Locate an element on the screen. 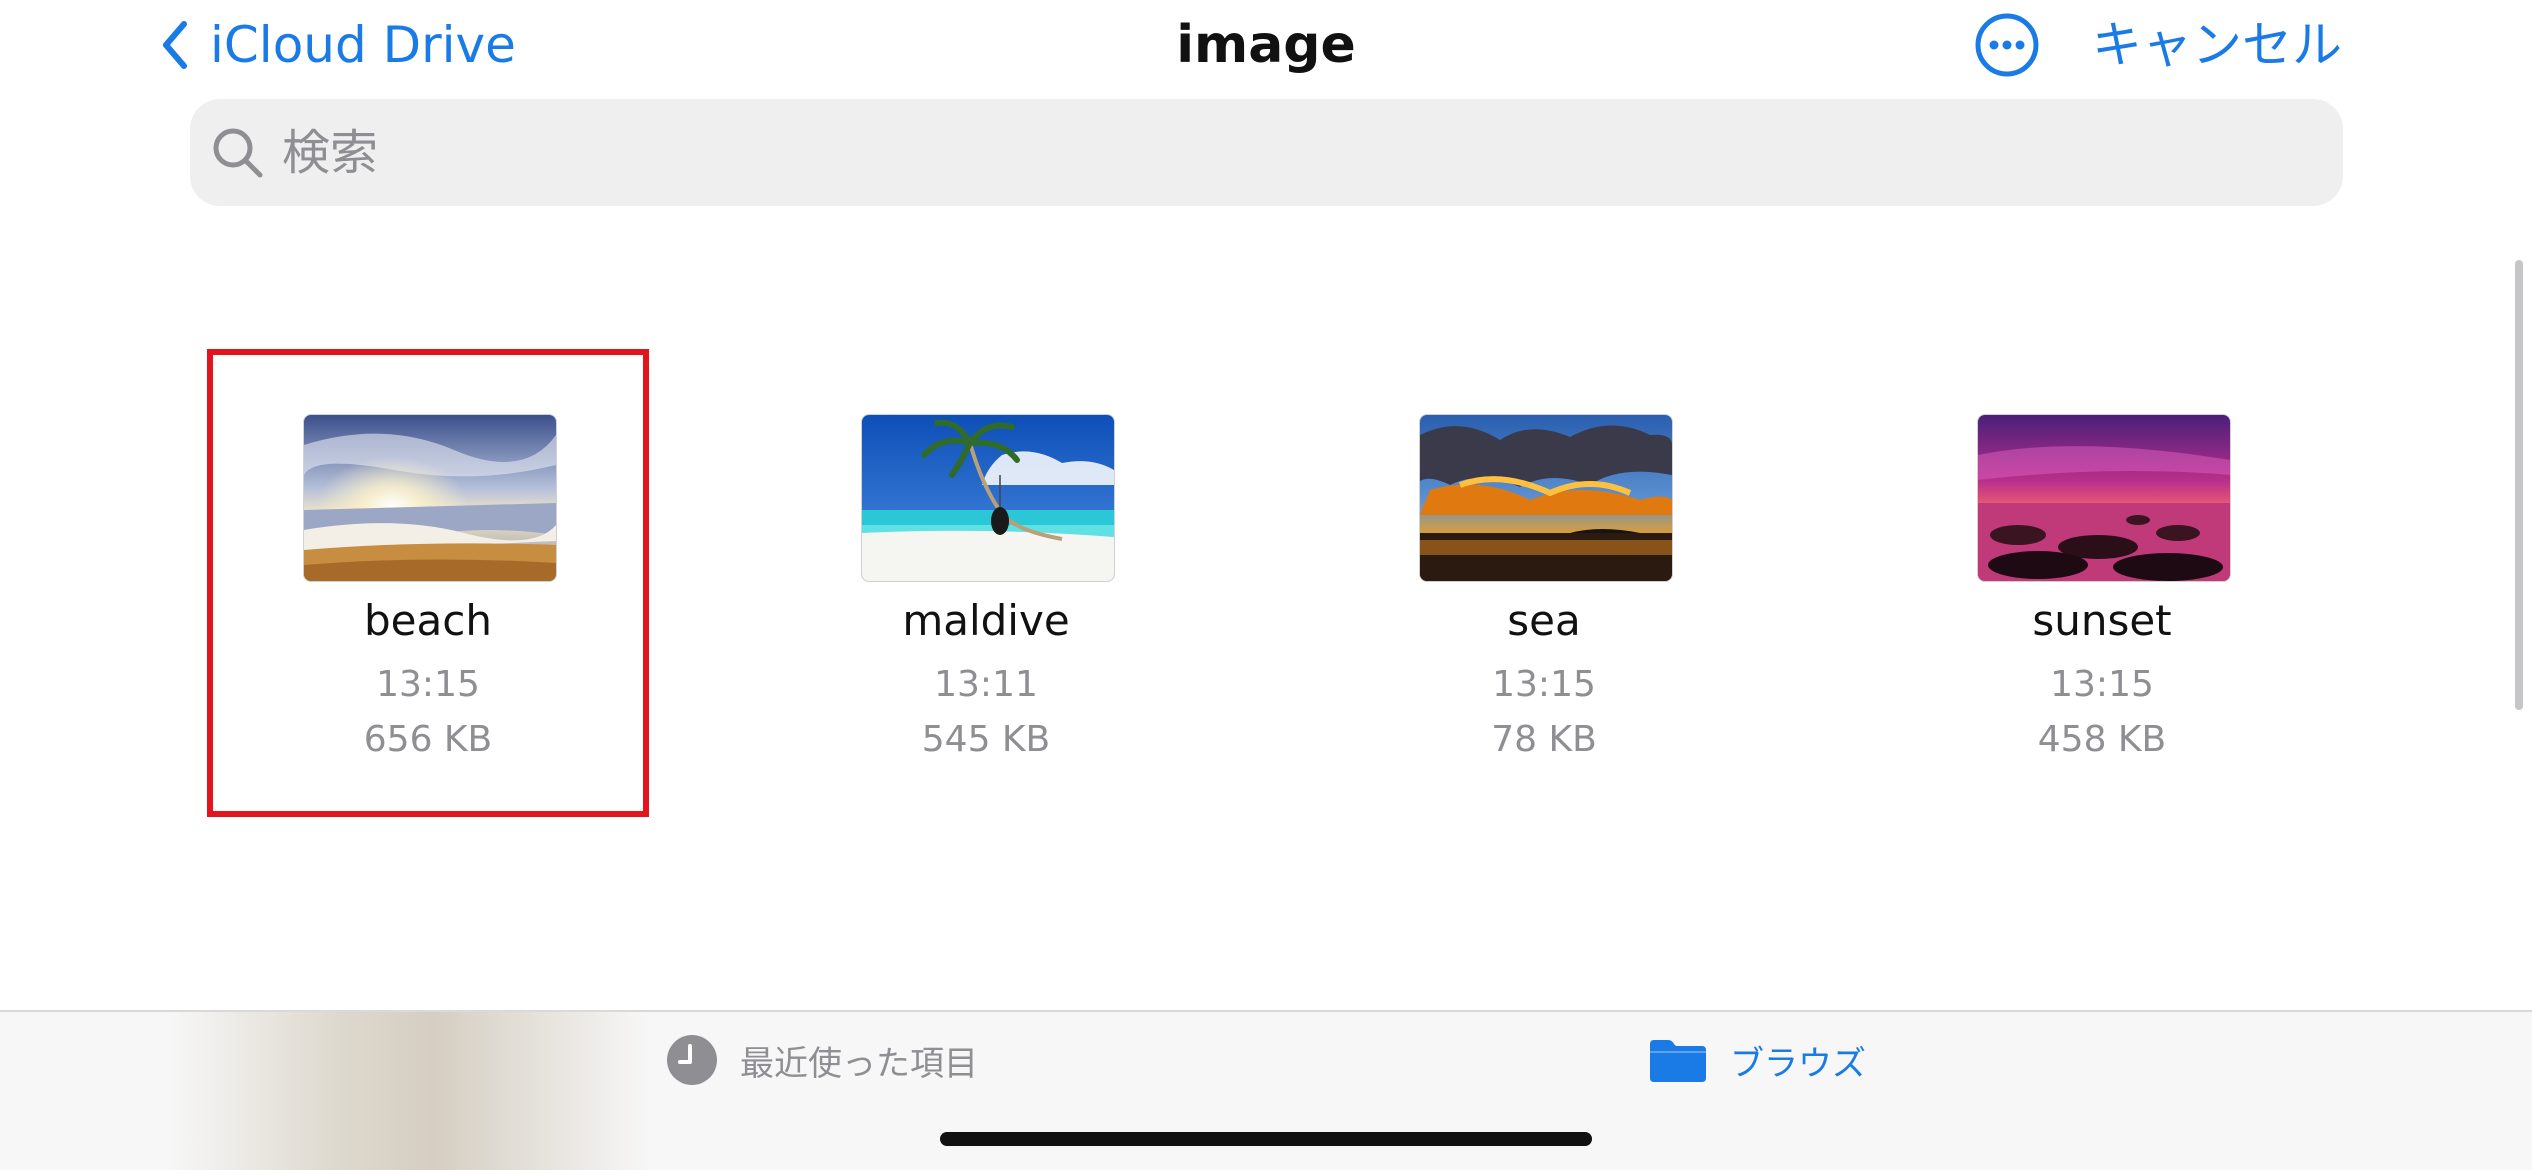 The height and width of the screenshot is (1170, 2532). file-name: maldive is located at coordinates (986, 620).